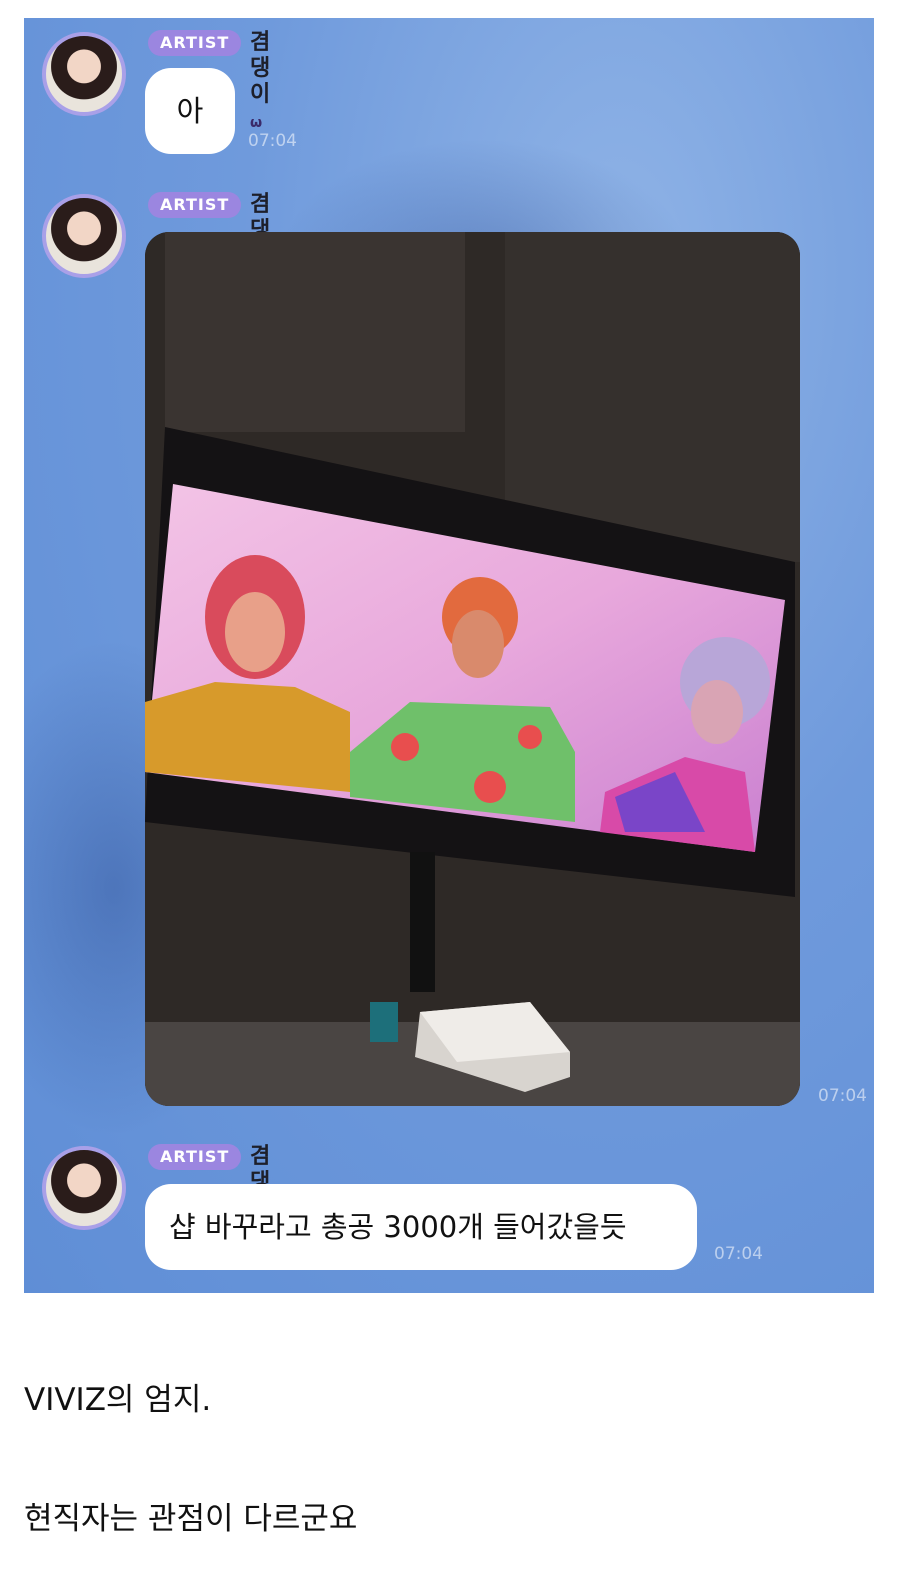 This screenshot has height=1573, width=900. Describe the element at coordinates (260, 68) in the screenshot. I see `sender-name-text: 겸댕이` at that location.